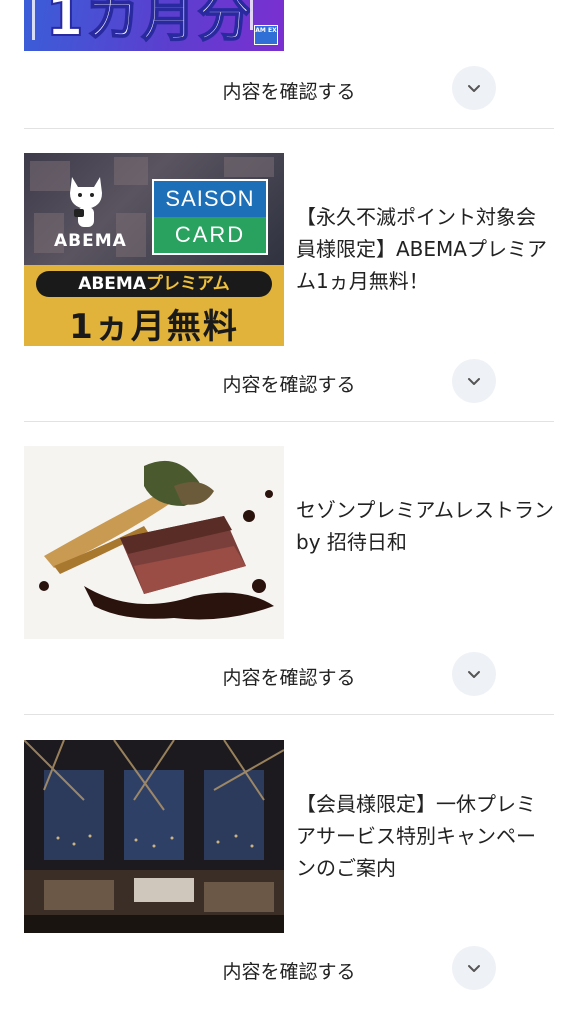 Image resolution: width=569 pixels, height=1024 pixels. What do you see at coordinates (90, 241) in the screenshot?
I see `abema-logo: ABEMA` at bounding box center [90, 241].